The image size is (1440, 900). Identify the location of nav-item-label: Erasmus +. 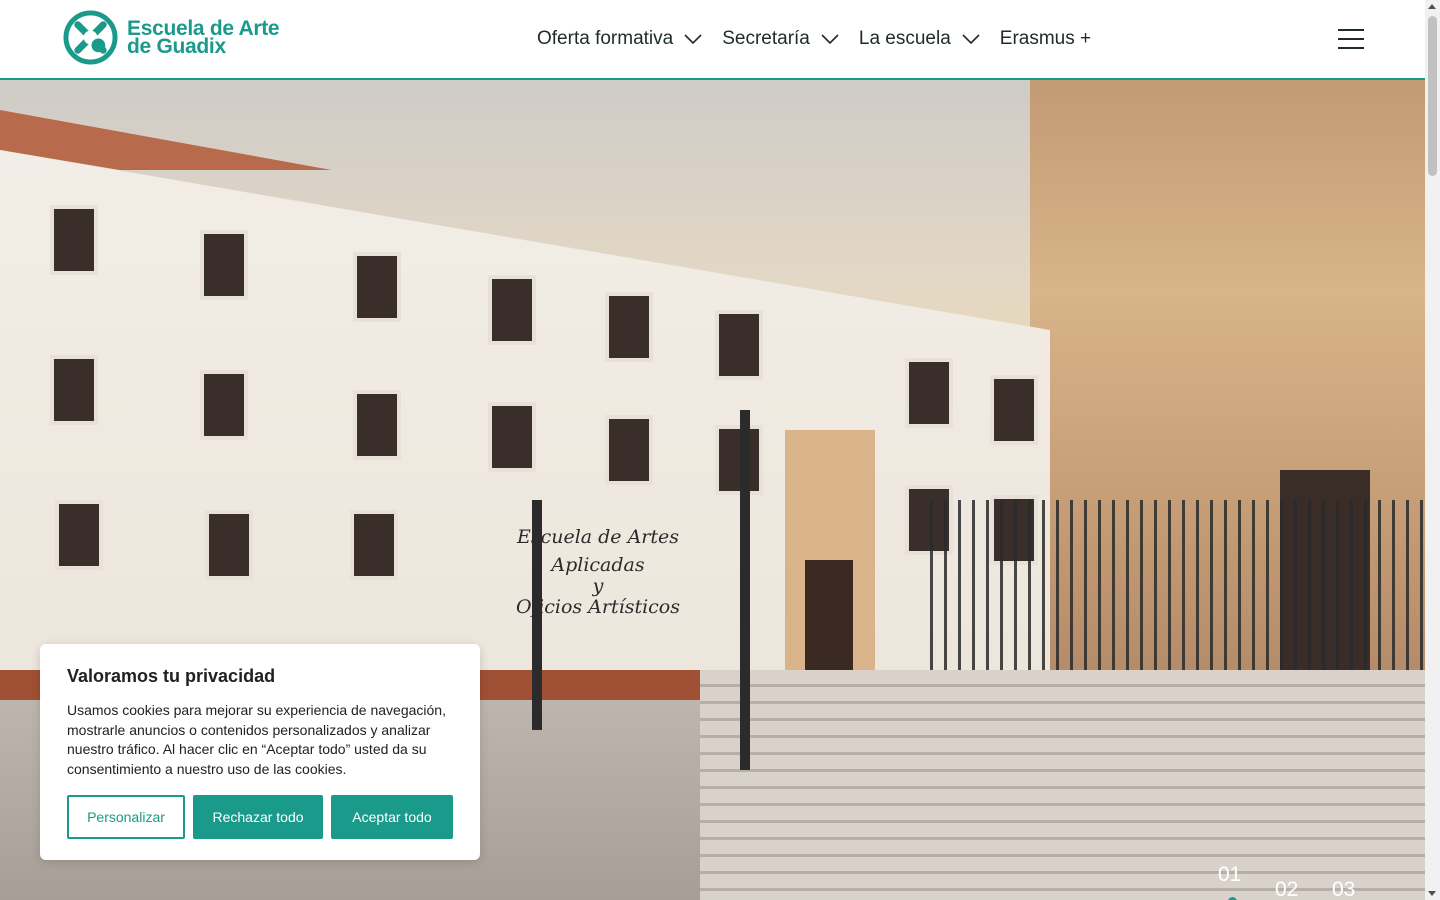
(1045, 38).